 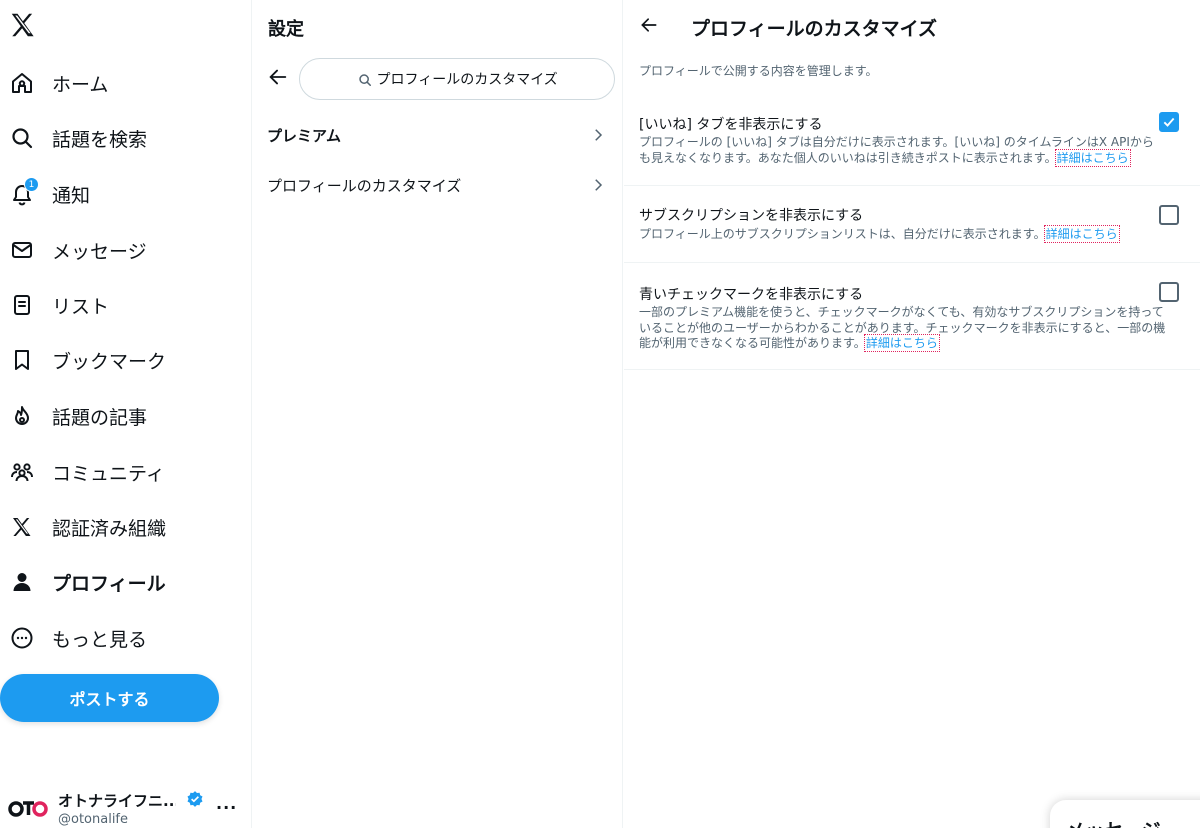 I want to click on flame-icon, so click(x=22, y=416).